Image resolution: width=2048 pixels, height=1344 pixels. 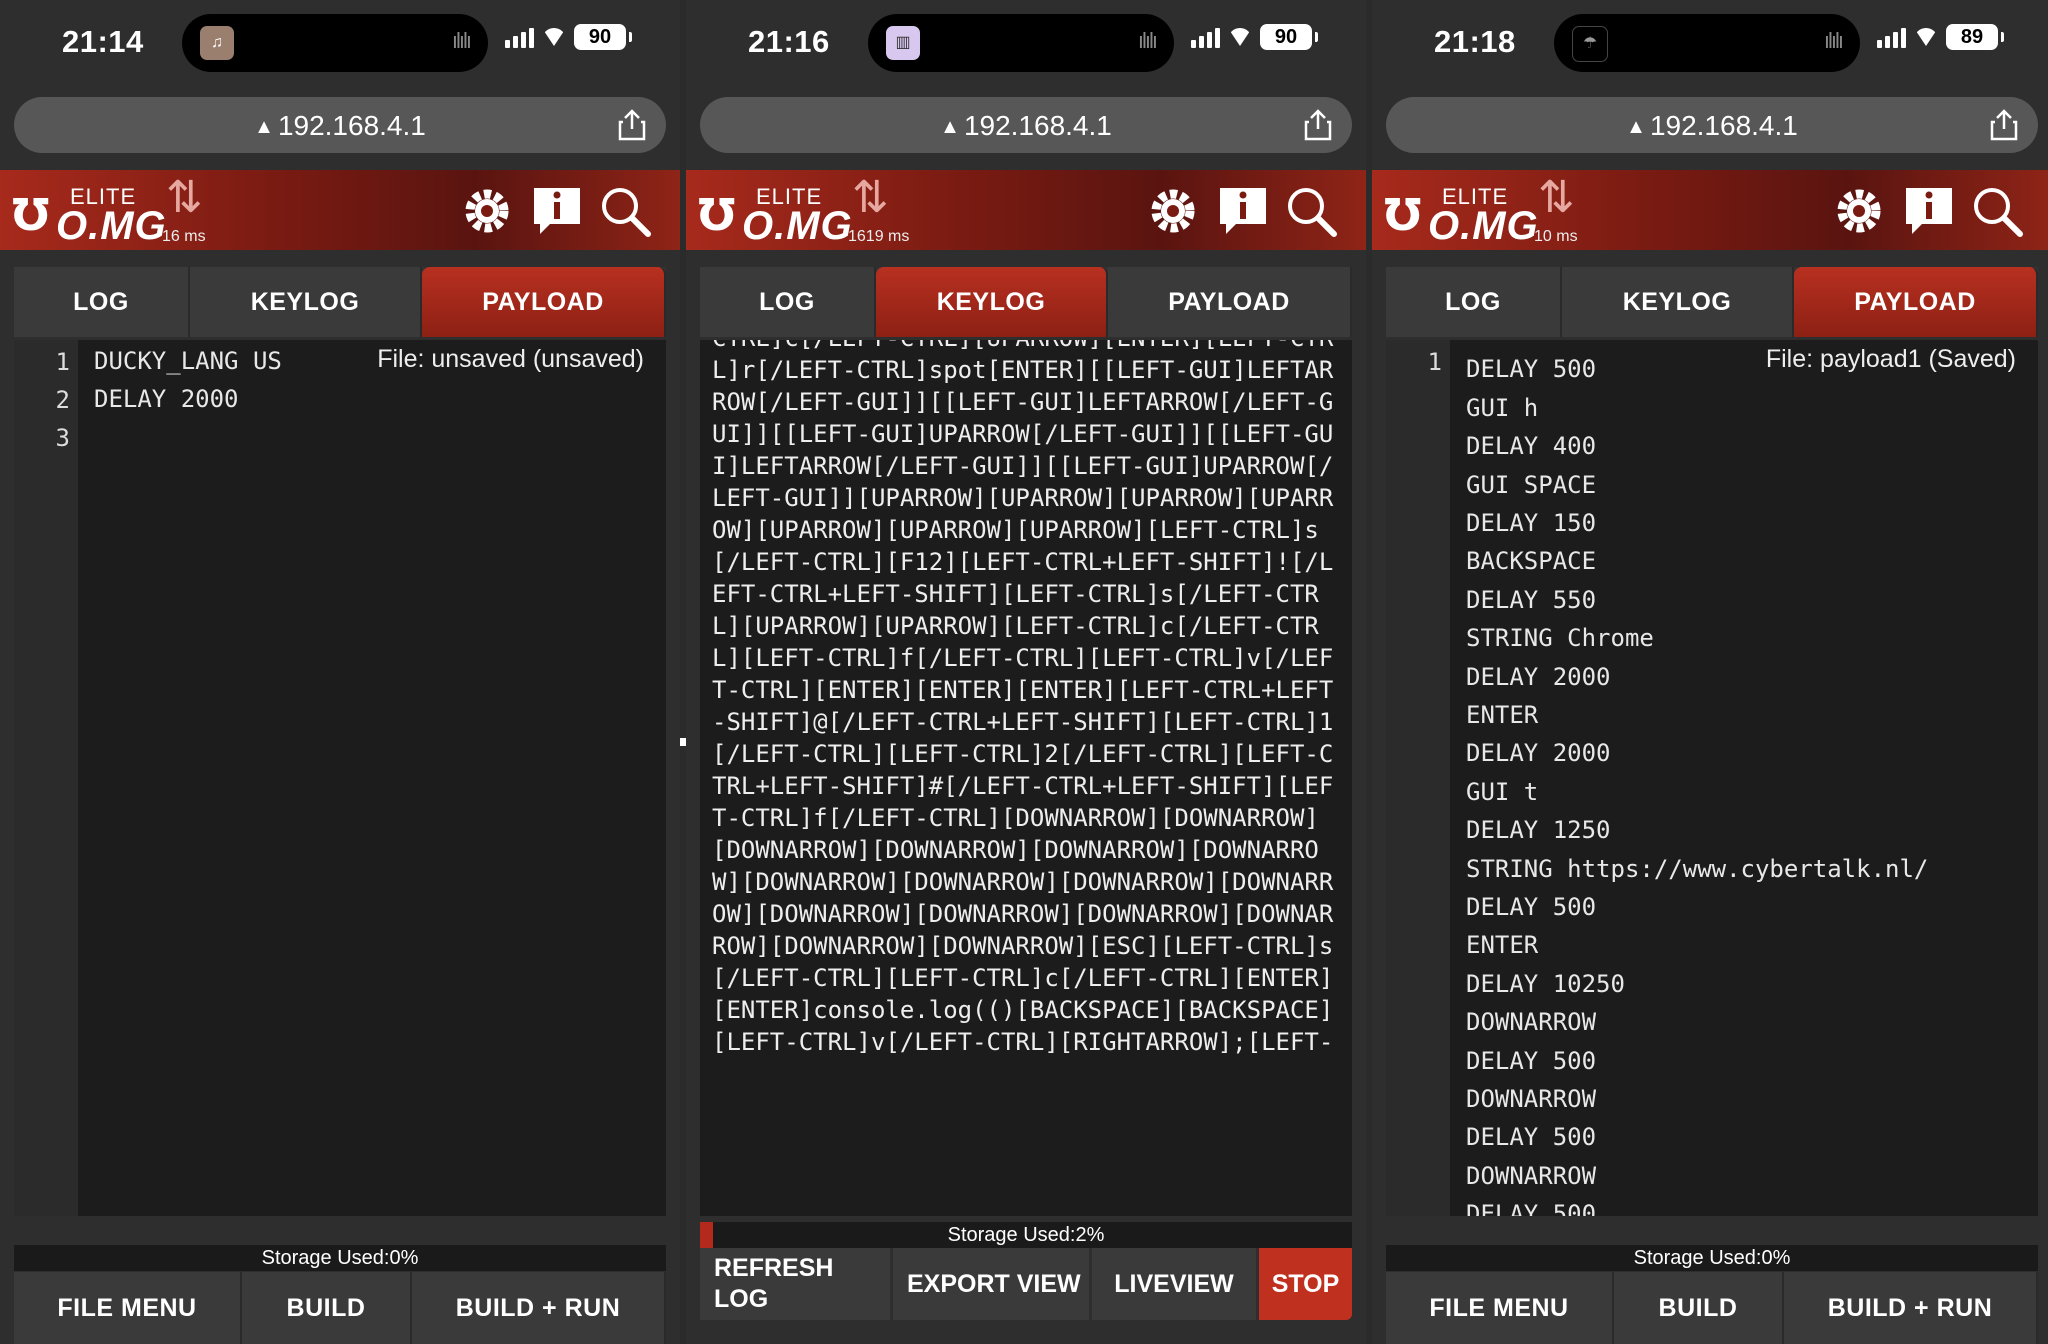 What do you see at coordinates (789, 41) in the screenshot?
I see `status-time: 21:16` at bounding box center [789, 41].